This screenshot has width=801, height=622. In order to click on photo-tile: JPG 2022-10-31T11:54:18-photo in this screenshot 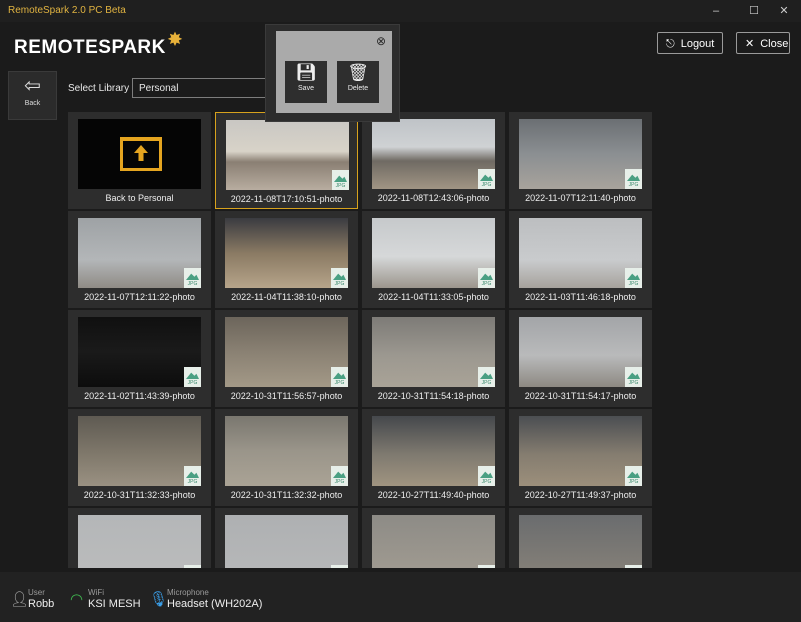, I will do `click(433, 358)`.